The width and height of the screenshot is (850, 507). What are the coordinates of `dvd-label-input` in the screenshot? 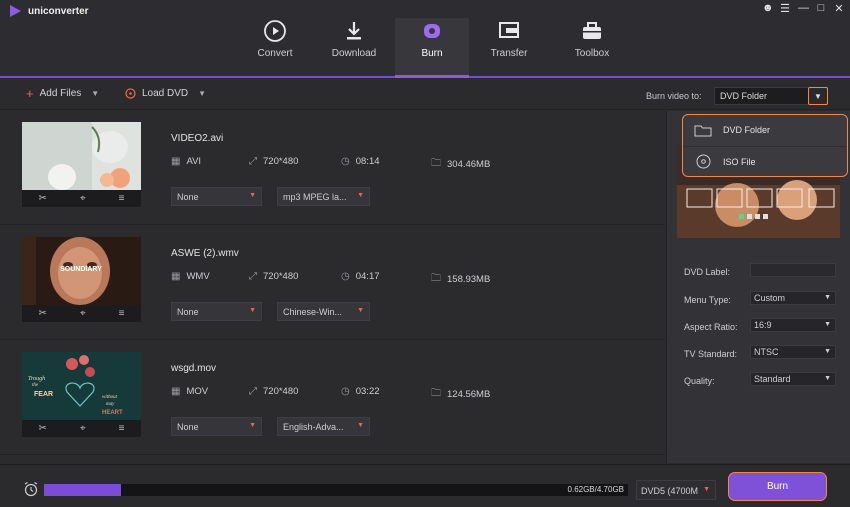 It's located at (793, 270).